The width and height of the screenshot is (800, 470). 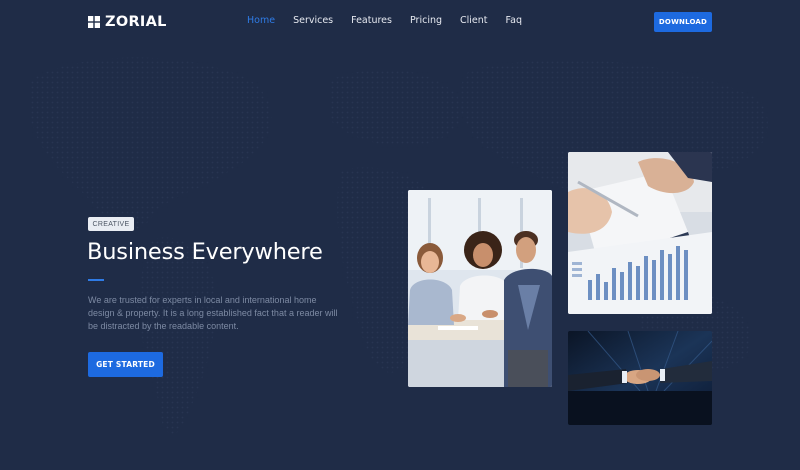 I want to click on brand-logo: ZORIAL, so click(x=127, y=22).